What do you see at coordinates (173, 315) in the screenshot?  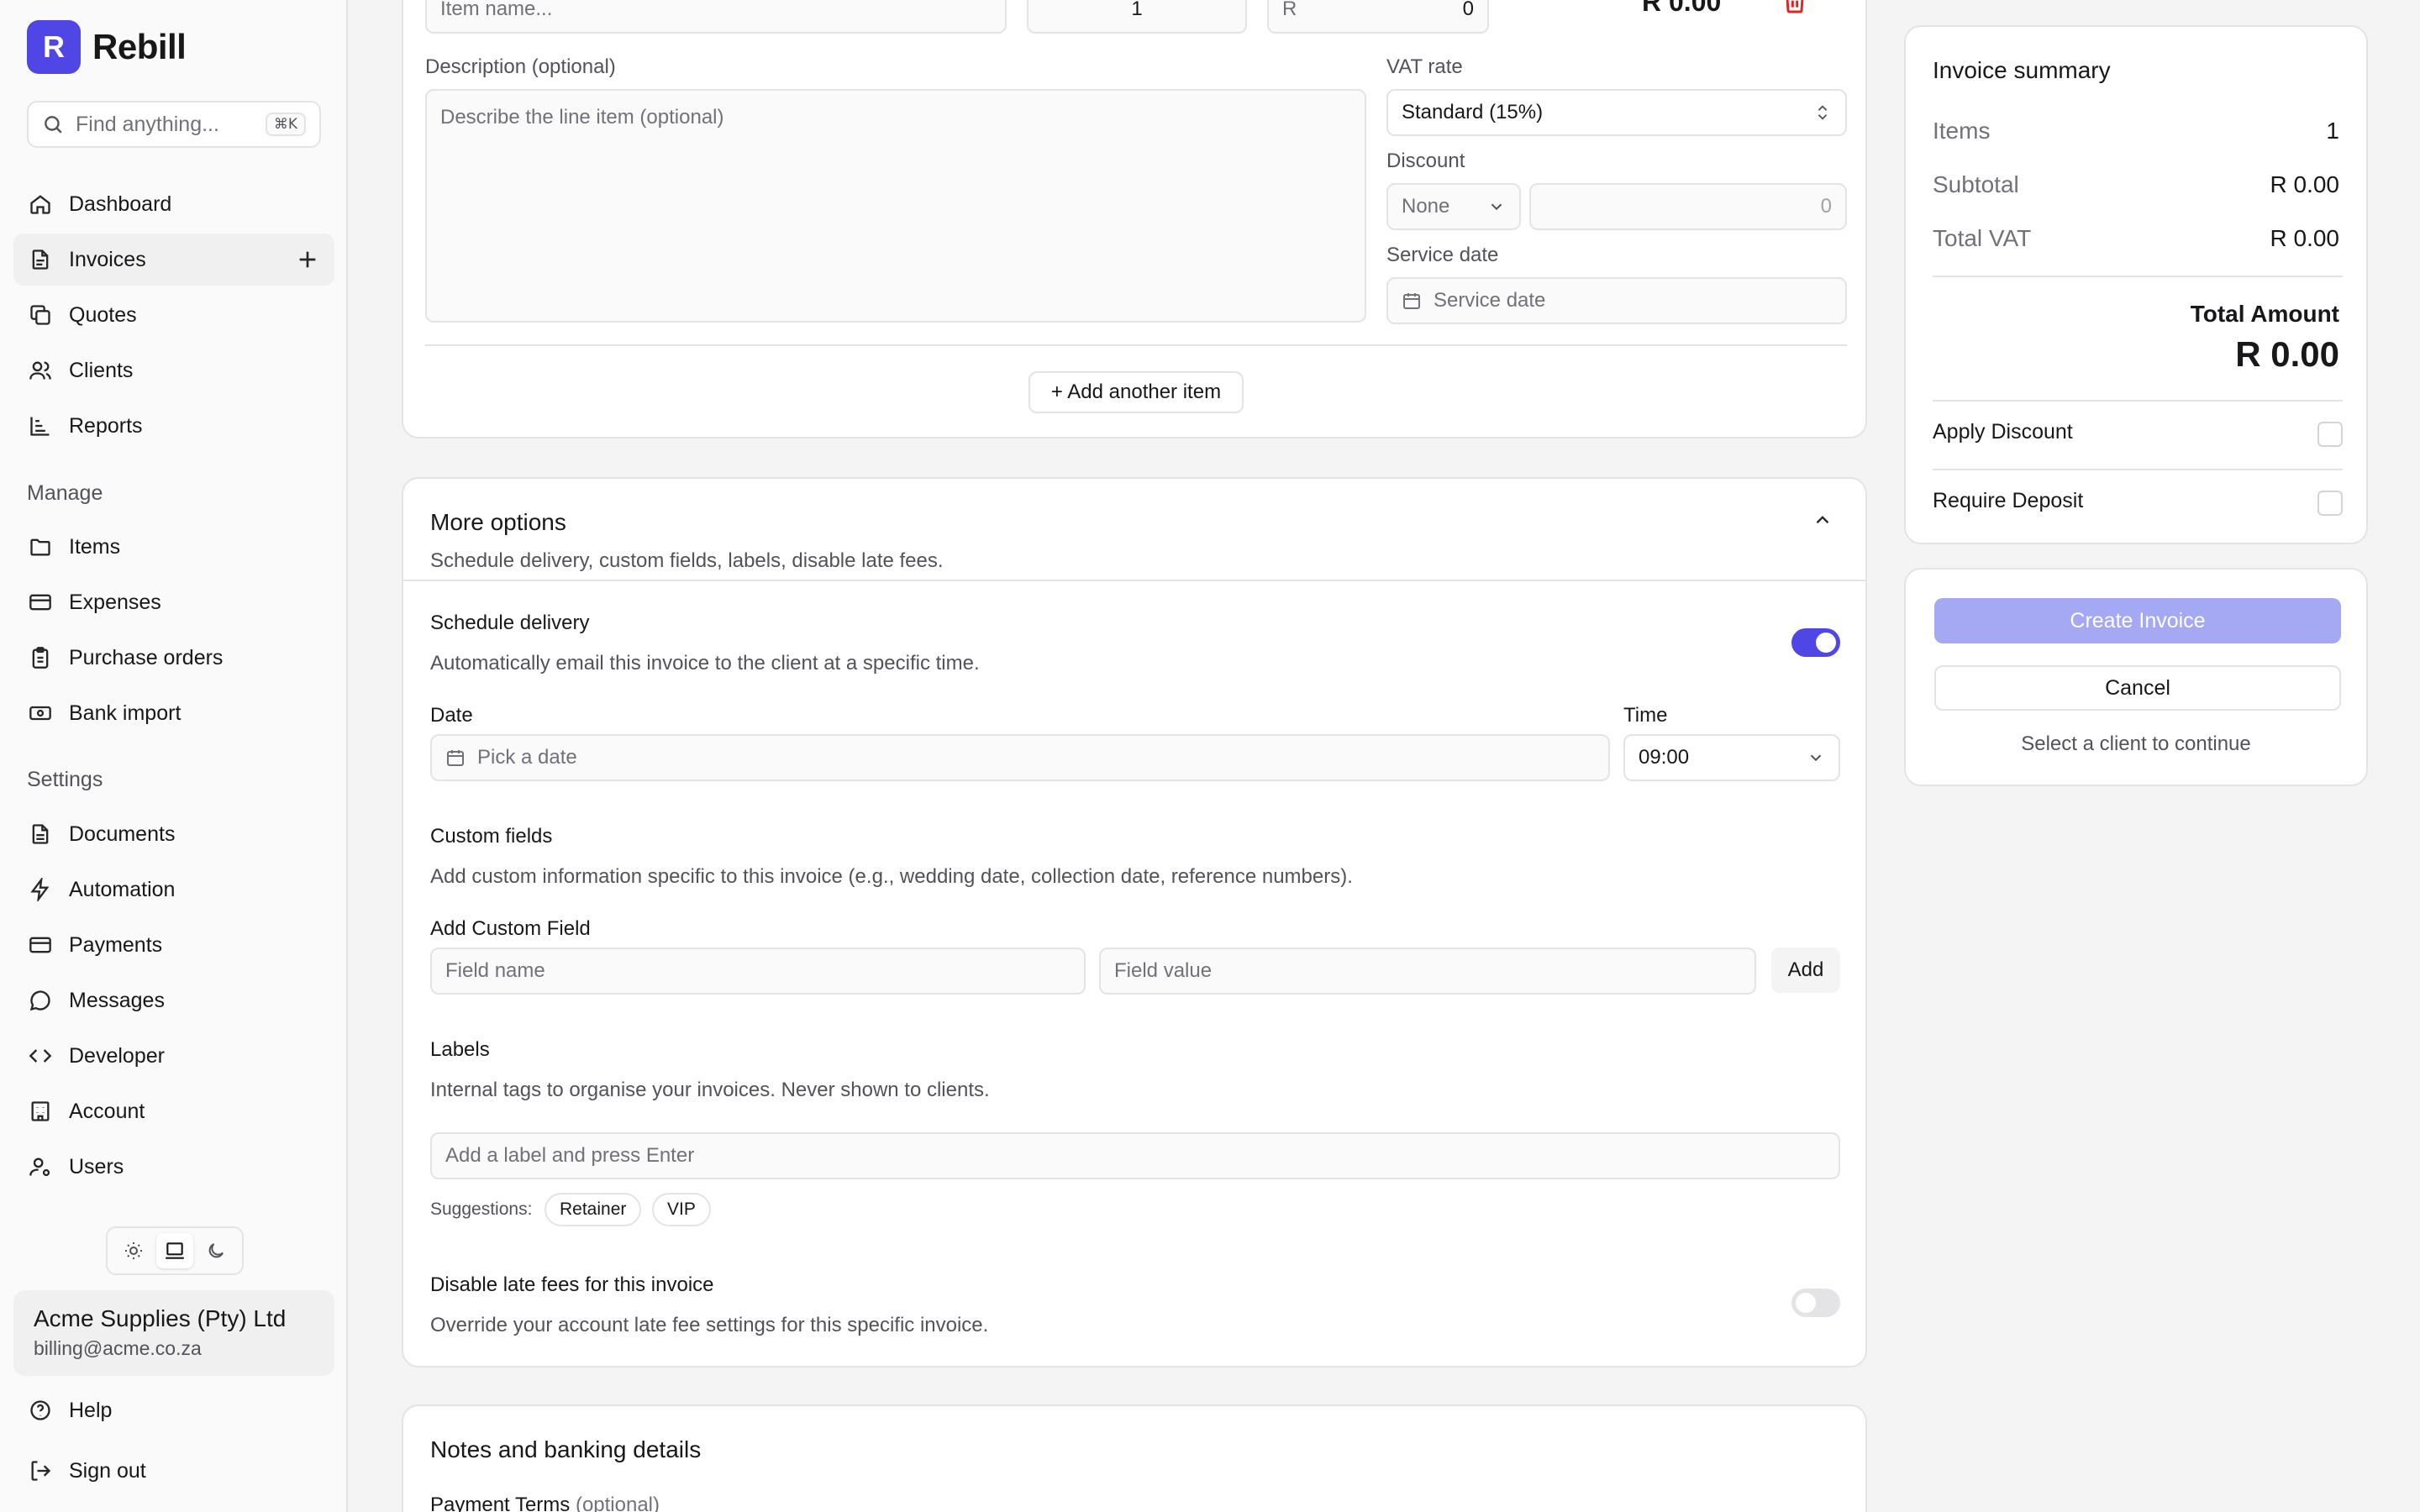 I see `sidebar-item-quotes: Quotes` at bounding box center [173, 315].